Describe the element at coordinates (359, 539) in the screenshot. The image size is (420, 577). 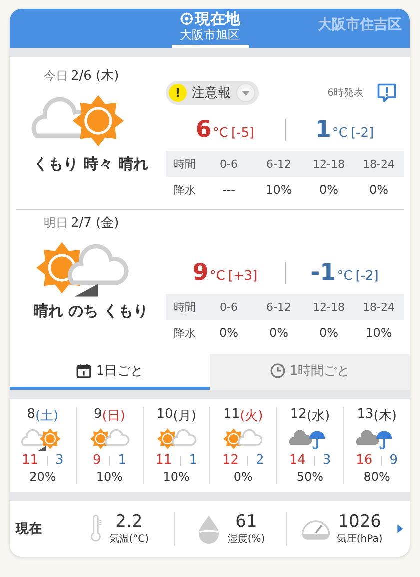
I see `reading-label: 気圧(hPa)` at that location.